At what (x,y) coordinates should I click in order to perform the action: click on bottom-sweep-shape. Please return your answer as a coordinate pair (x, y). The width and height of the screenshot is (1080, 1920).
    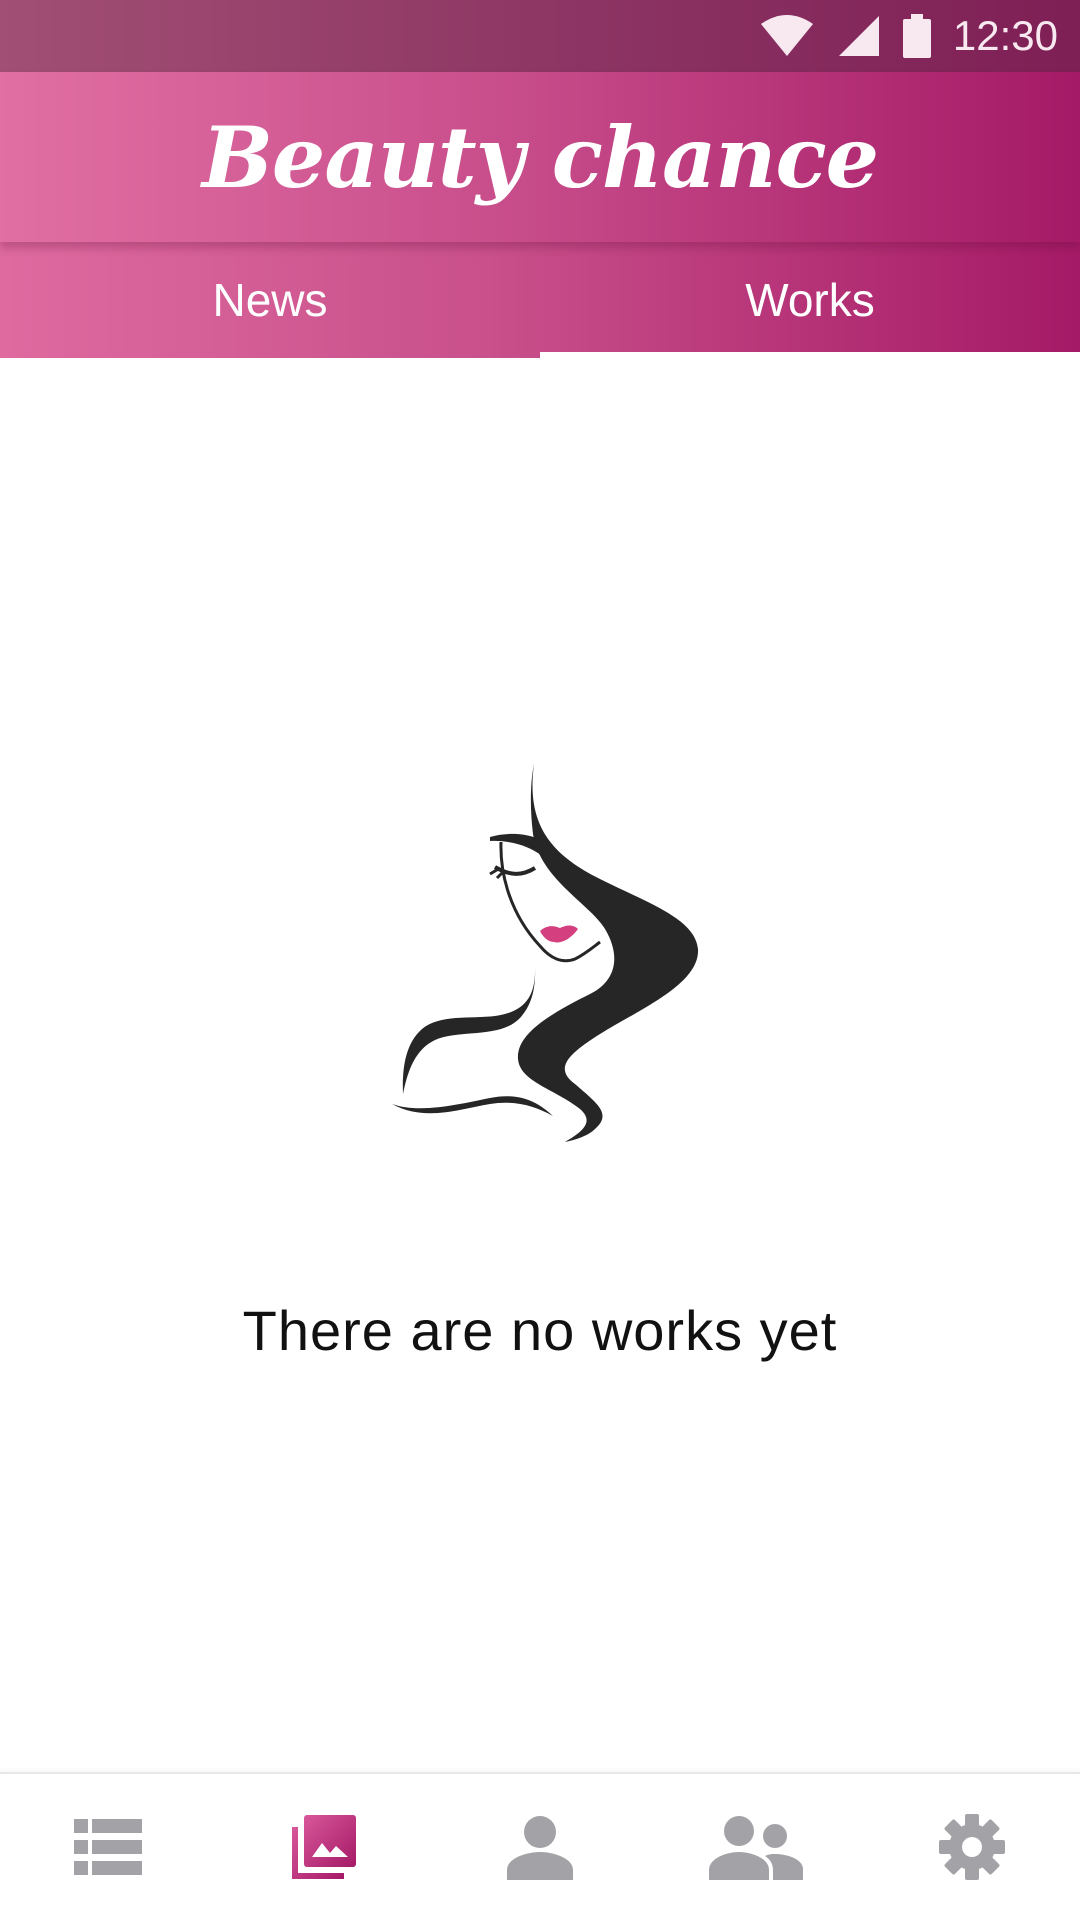
    Looking at the image, I should click on (472, 1106).